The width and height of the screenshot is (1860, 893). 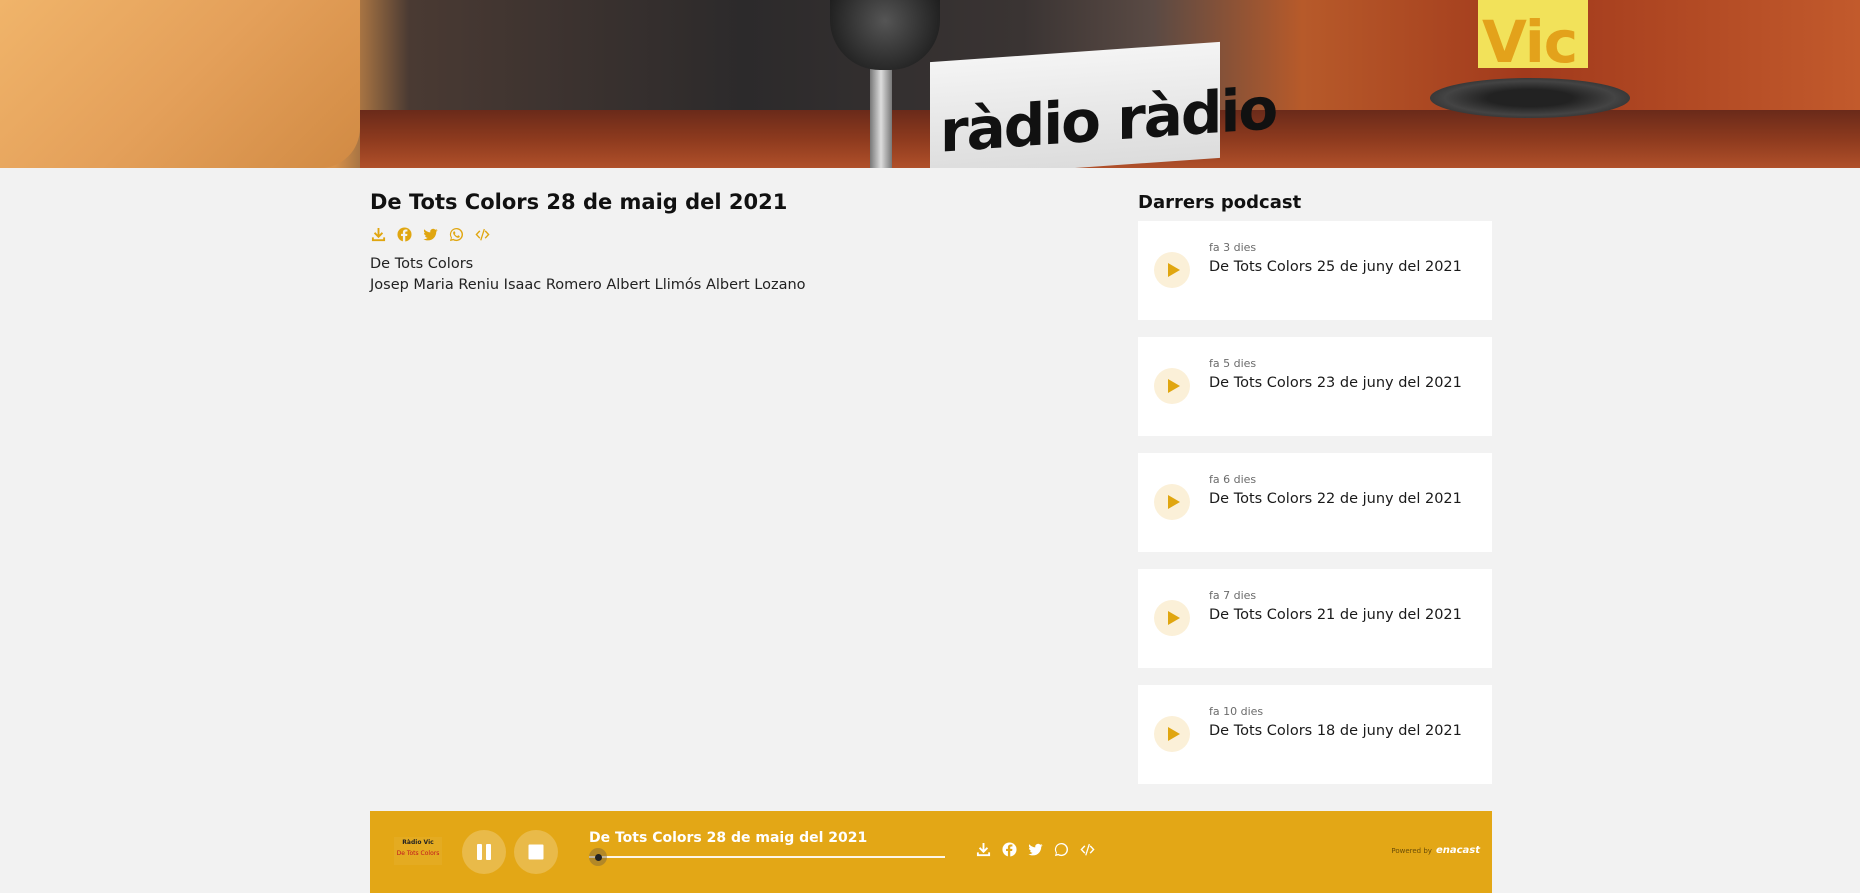 I want to click on podcast-date: fa 10 dies, so click(x=1236, y=711).